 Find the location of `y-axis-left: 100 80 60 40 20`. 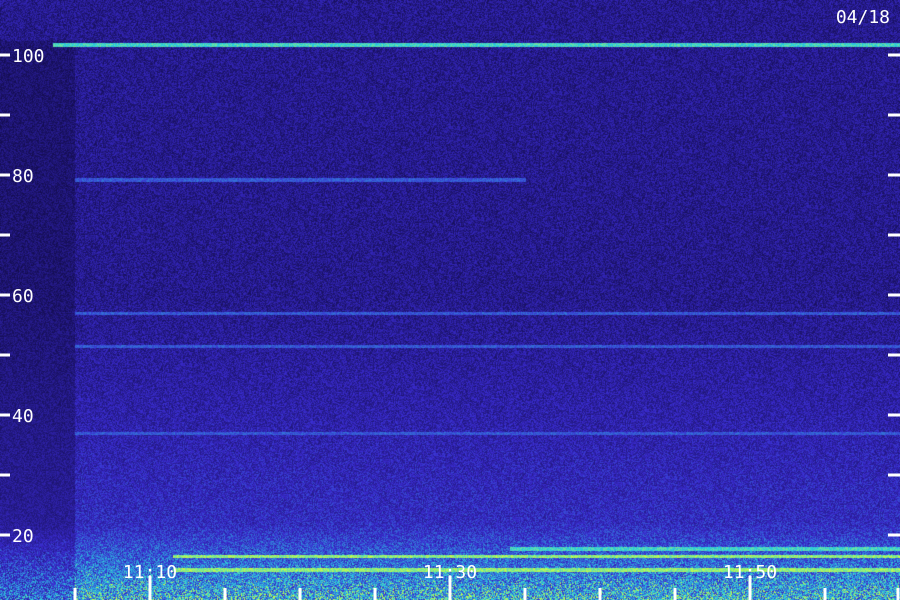

y-axis-left: 100 80 60 40 20 is located at coordinates (22, 296).